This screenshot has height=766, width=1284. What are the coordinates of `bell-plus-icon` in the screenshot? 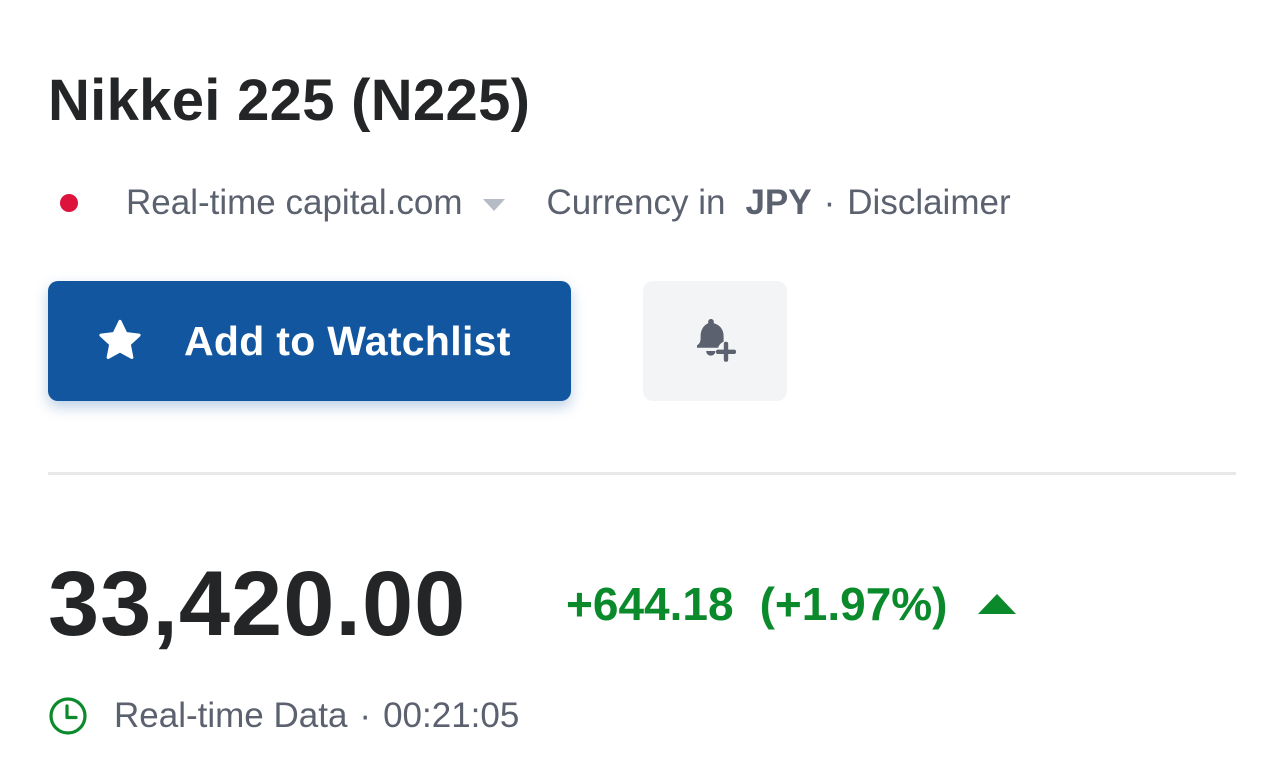 It's located at (716, 340).